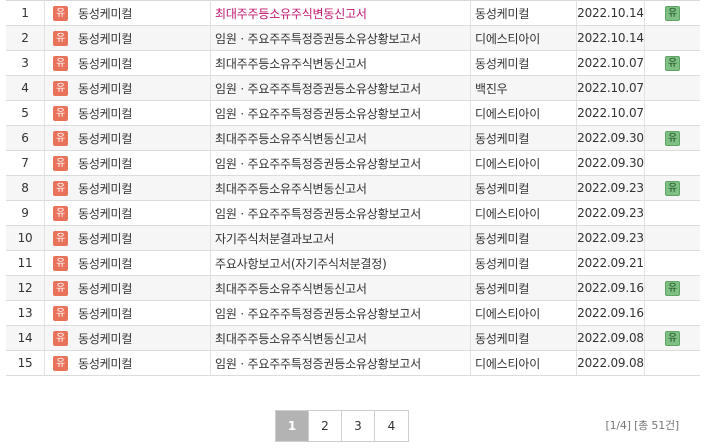 The width and height of the screenshot is (705, 448). I want to click on report-cell: 주요사항보고서(자기주식처분결정), so click(340, 263).